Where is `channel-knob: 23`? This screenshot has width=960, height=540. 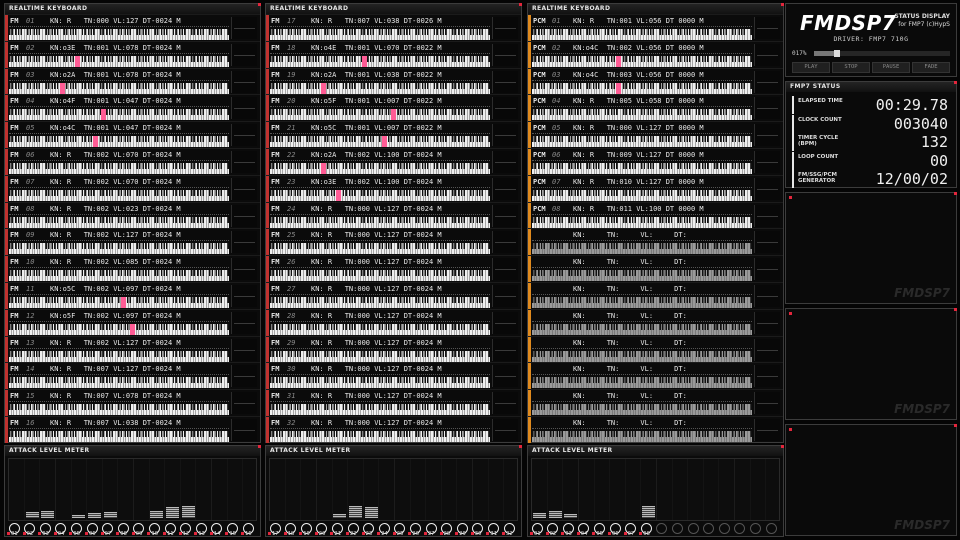 channel-knob: 23 is located at coordinates (368, 530).